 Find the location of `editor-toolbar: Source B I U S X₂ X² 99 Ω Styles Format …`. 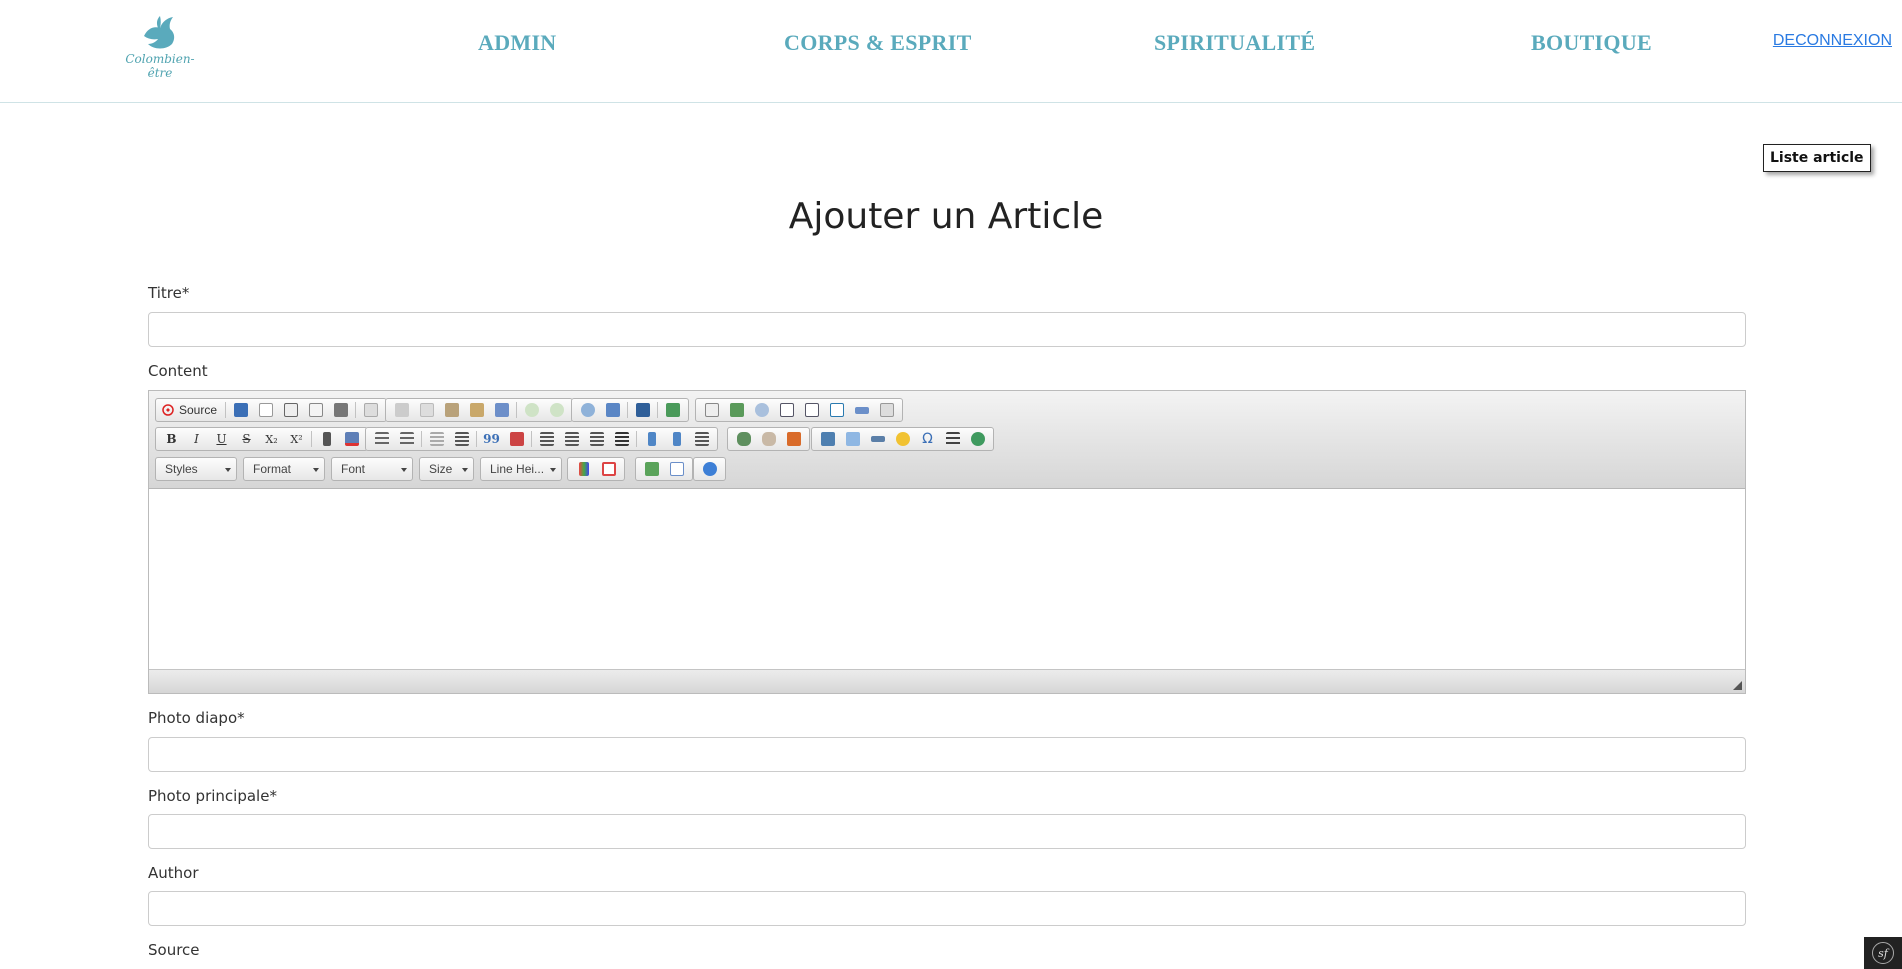

editor-toolbar: Source B I U S X₂ X² 99 Ω Styles Format … is located at coordinates (947, 440).